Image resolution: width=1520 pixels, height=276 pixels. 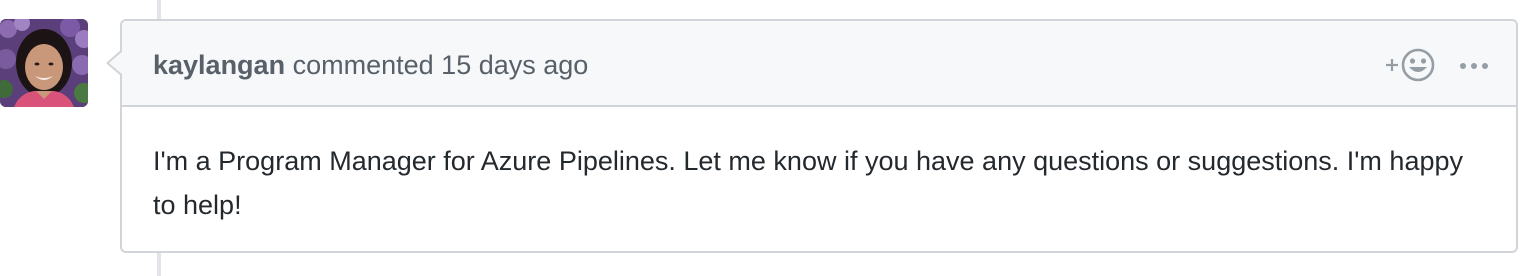 I want to click on avatar, so click(x=44, y=63).